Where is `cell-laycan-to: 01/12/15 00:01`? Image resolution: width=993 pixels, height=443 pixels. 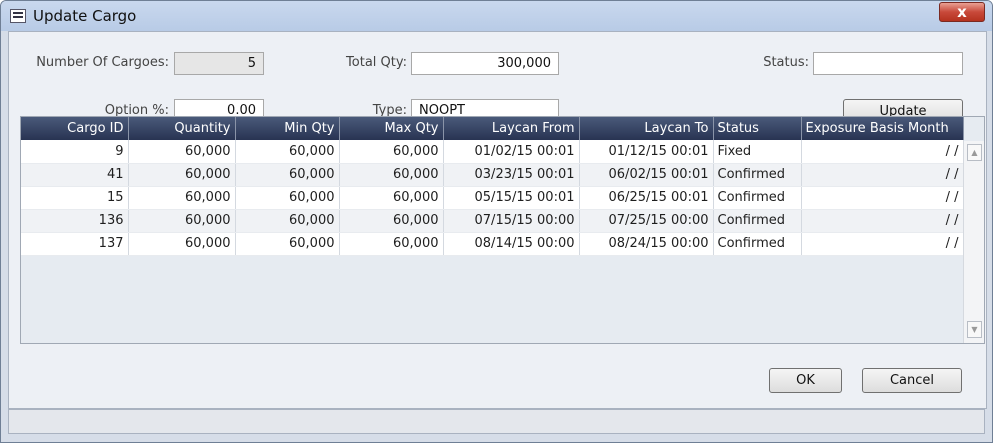
cell-laycan-to: 01/12/15 00:01 is located at coordinates (646, 152).